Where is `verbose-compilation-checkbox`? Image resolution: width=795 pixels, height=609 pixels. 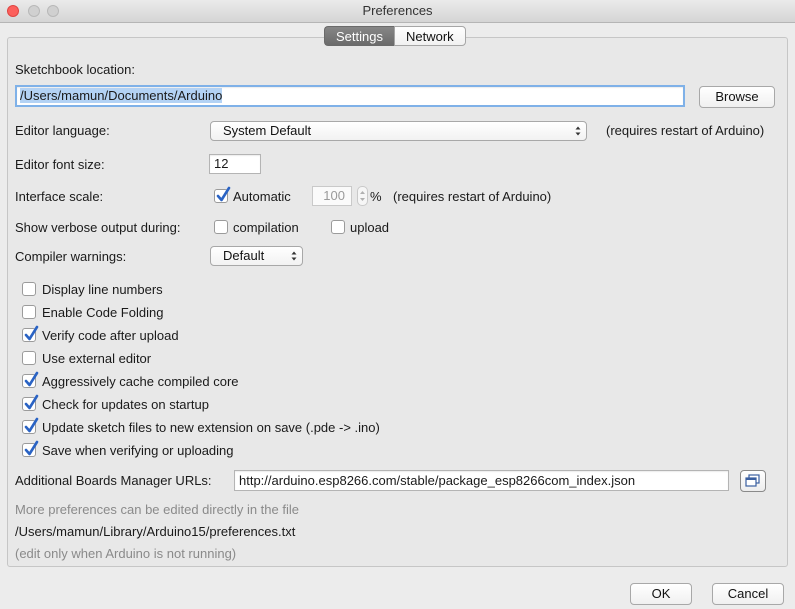
verbose-compilation-checkbox is located at coordinates (221, 227).